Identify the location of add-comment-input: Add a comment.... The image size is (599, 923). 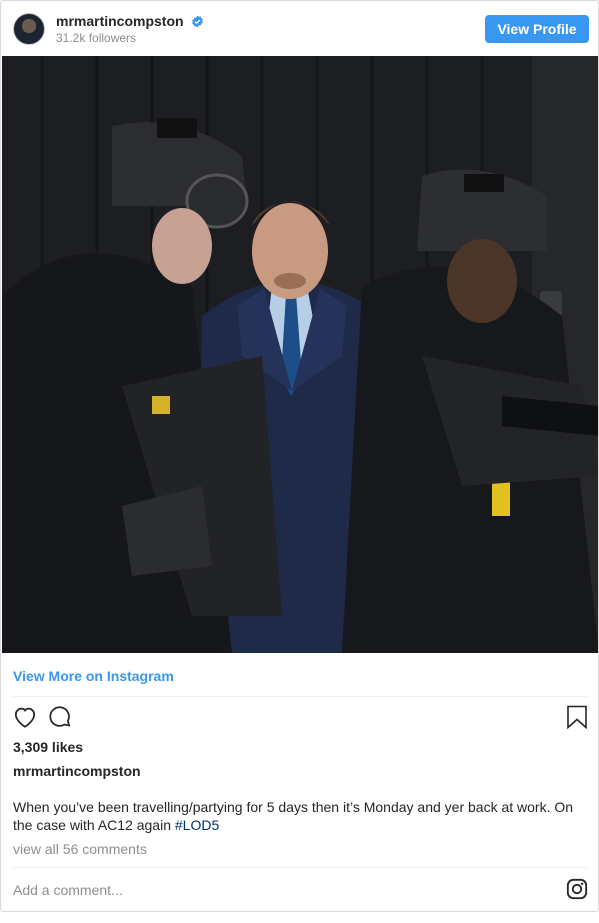
(68, 890).